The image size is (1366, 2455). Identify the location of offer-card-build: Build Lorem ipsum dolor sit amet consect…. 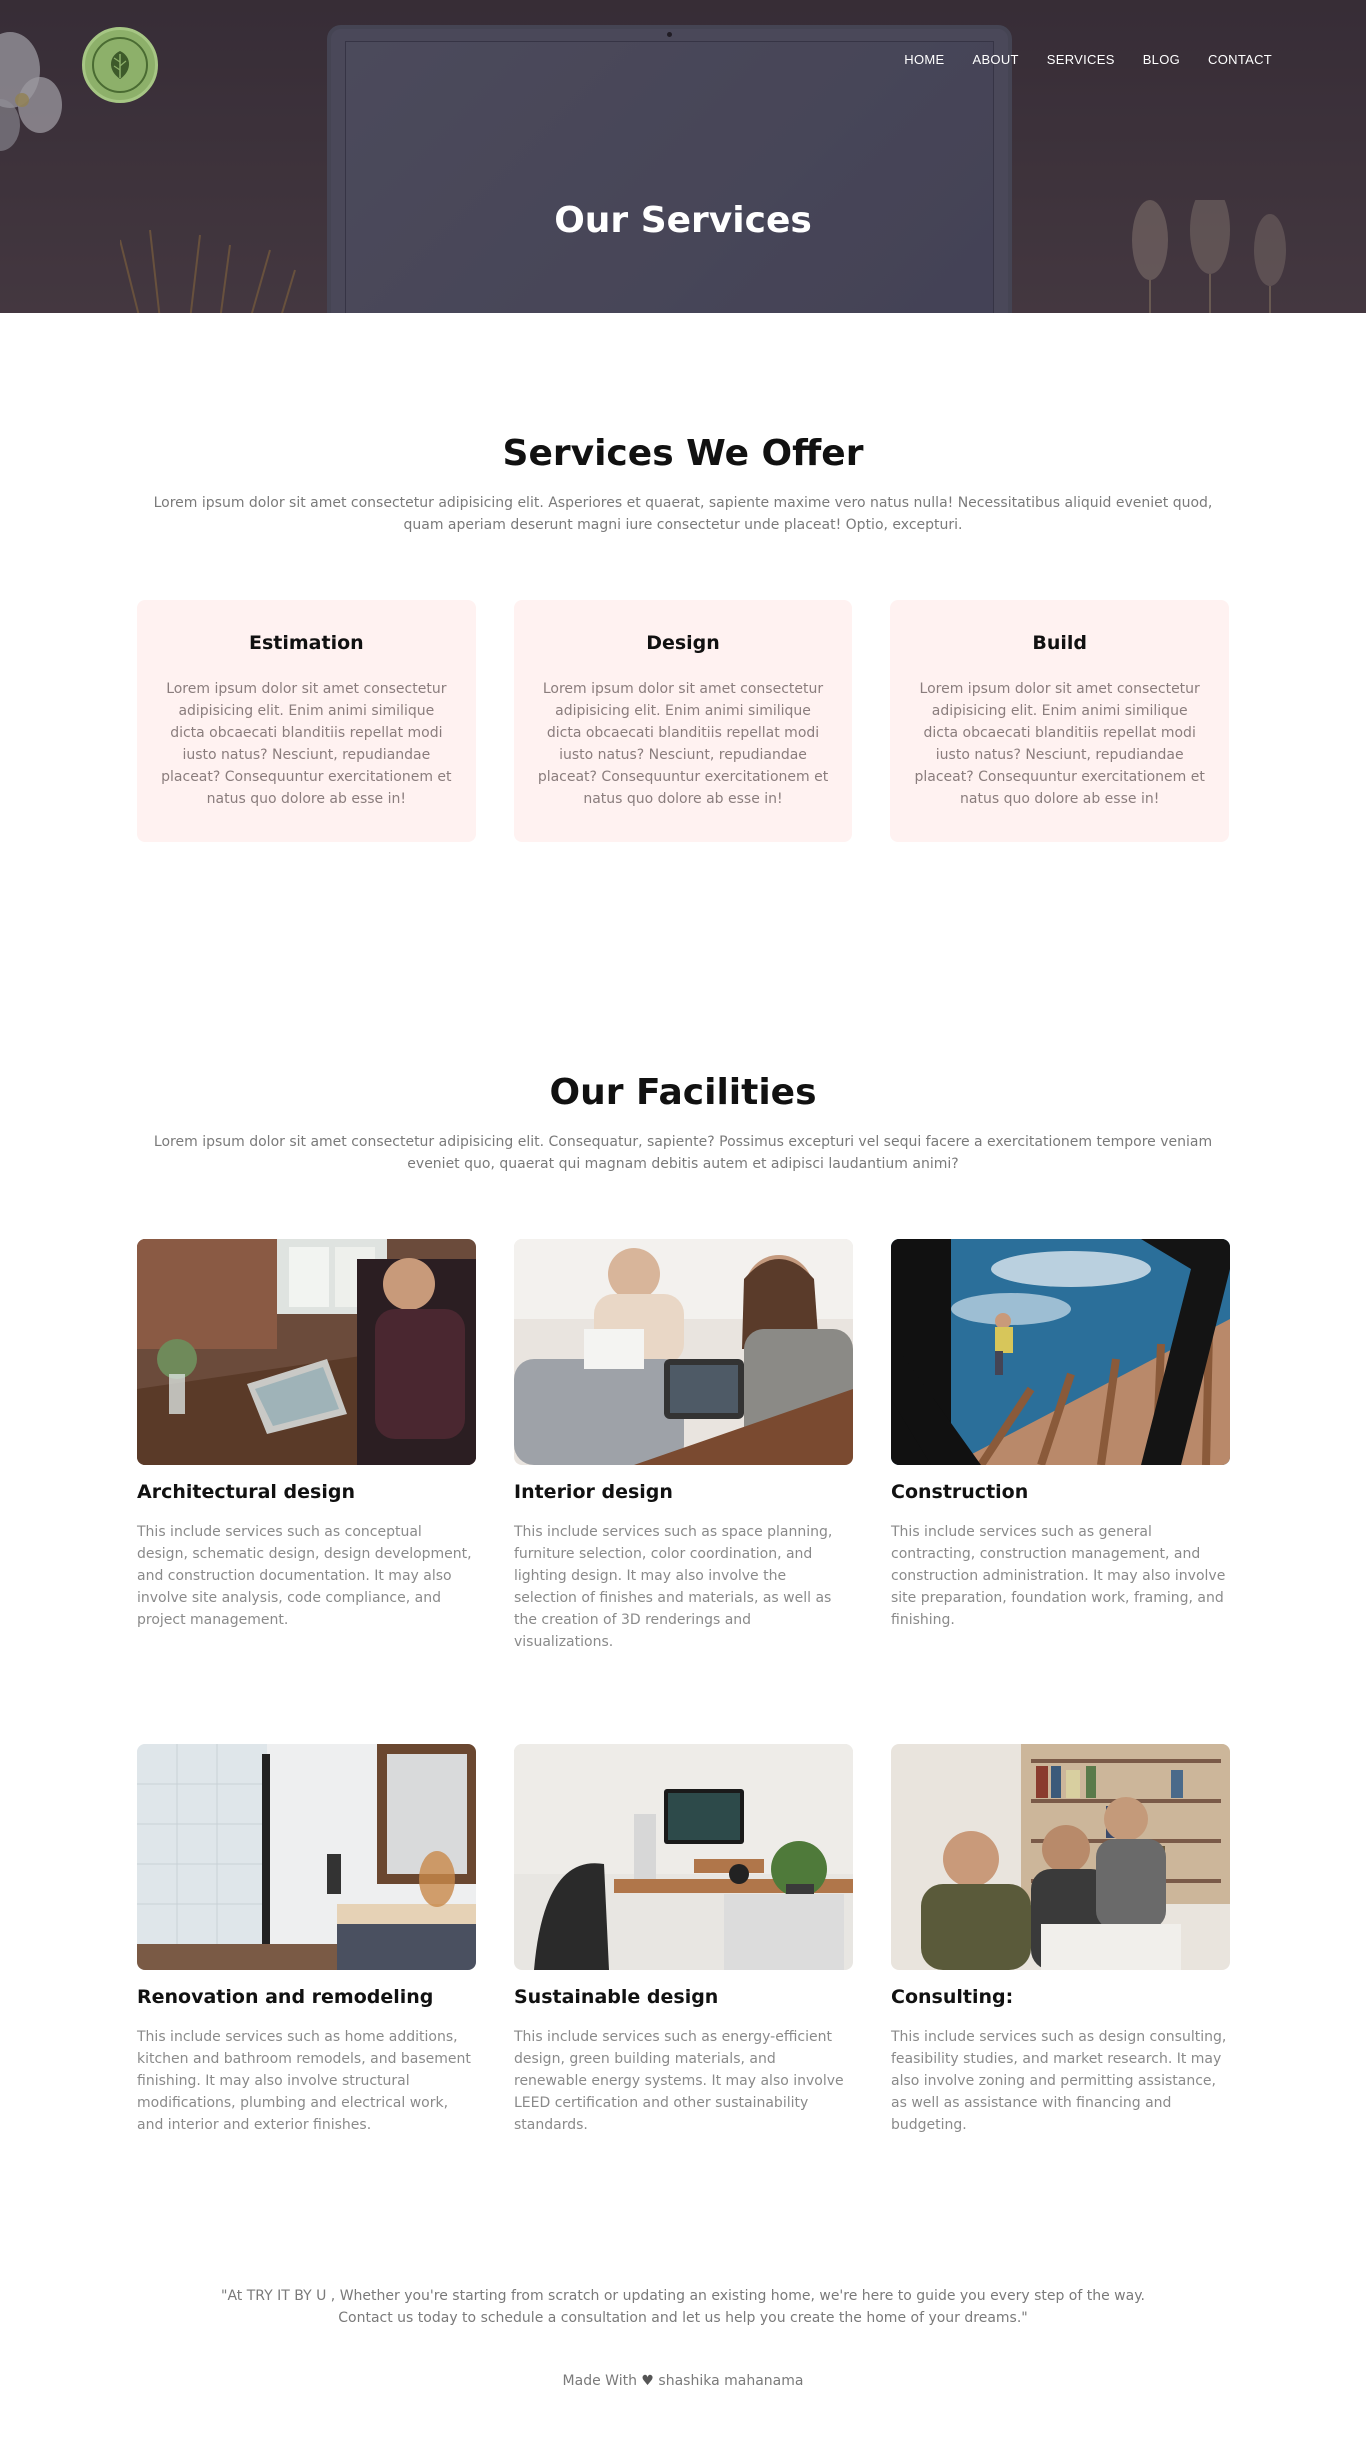
(1060, 721).